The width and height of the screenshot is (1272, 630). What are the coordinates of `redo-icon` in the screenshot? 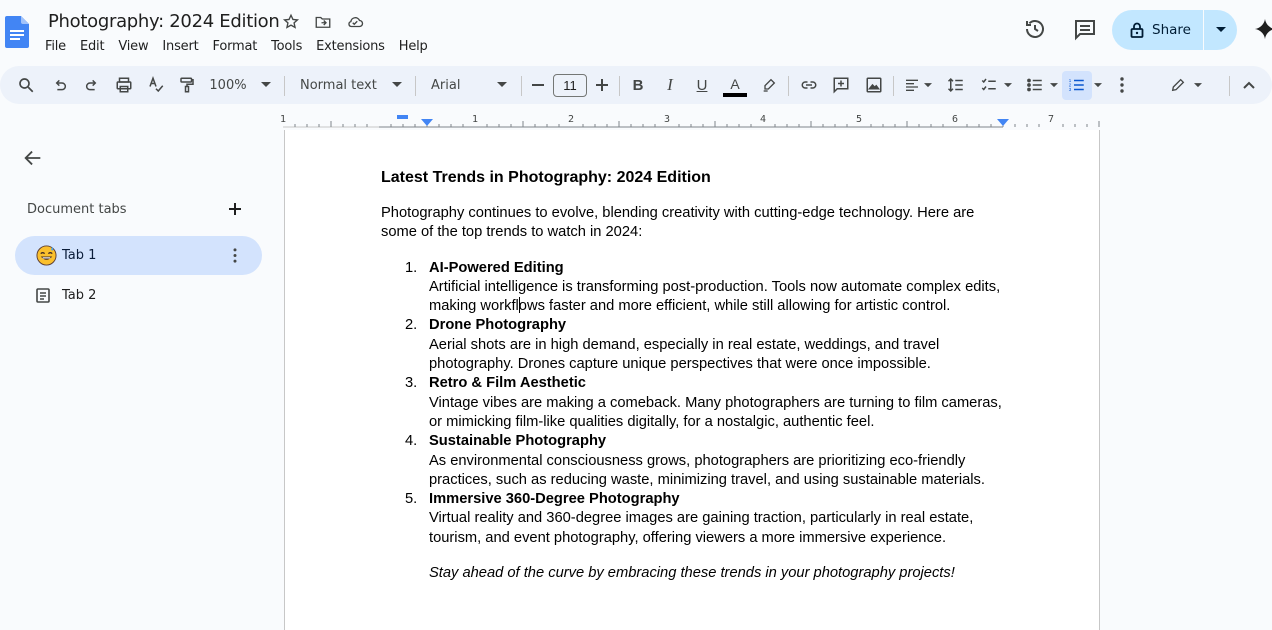 It's located at (91, 85).